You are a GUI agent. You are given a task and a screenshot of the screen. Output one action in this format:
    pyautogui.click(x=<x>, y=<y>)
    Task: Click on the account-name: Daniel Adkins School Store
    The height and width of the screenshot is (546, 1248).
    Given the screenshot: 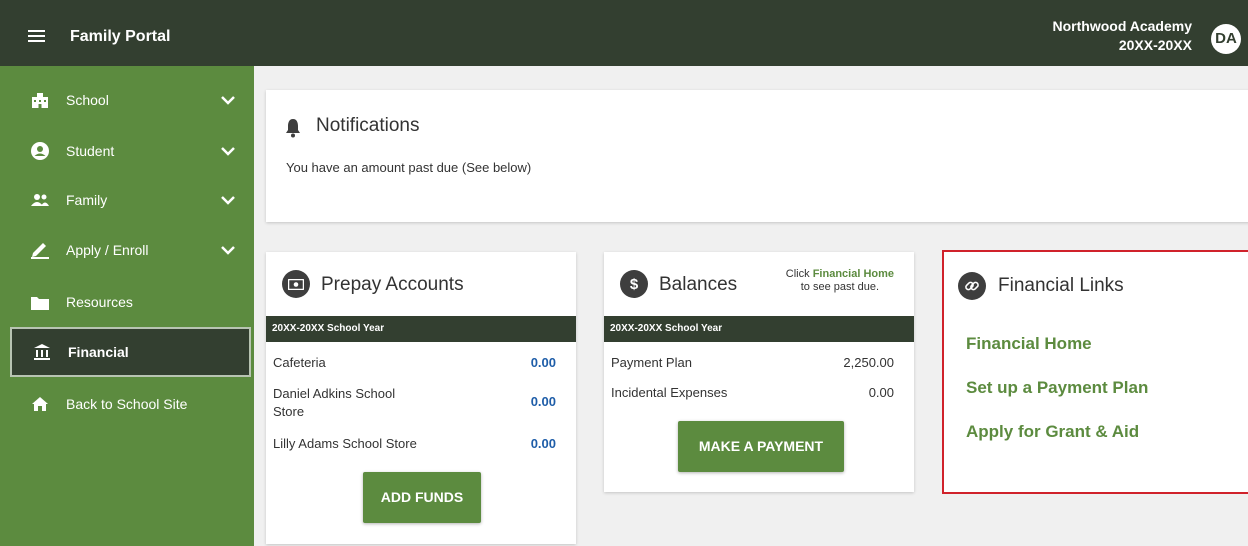 What is the action you would take?
    pyautogui.click(x=334, y=402)
    